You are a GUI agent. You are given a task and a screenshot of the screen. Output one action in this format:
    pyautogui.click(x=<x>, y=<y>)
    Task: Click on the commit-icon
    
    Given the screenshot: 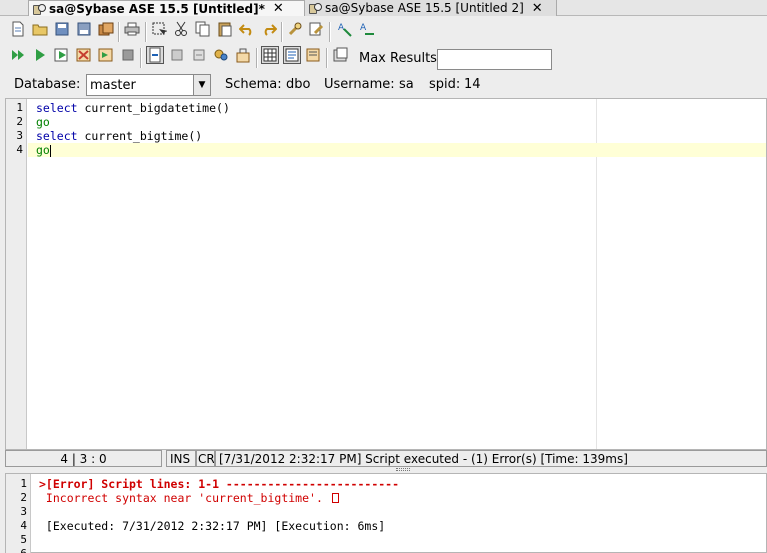 What is the action you would take?
    pyautogui.click(x=177, y=55)
    